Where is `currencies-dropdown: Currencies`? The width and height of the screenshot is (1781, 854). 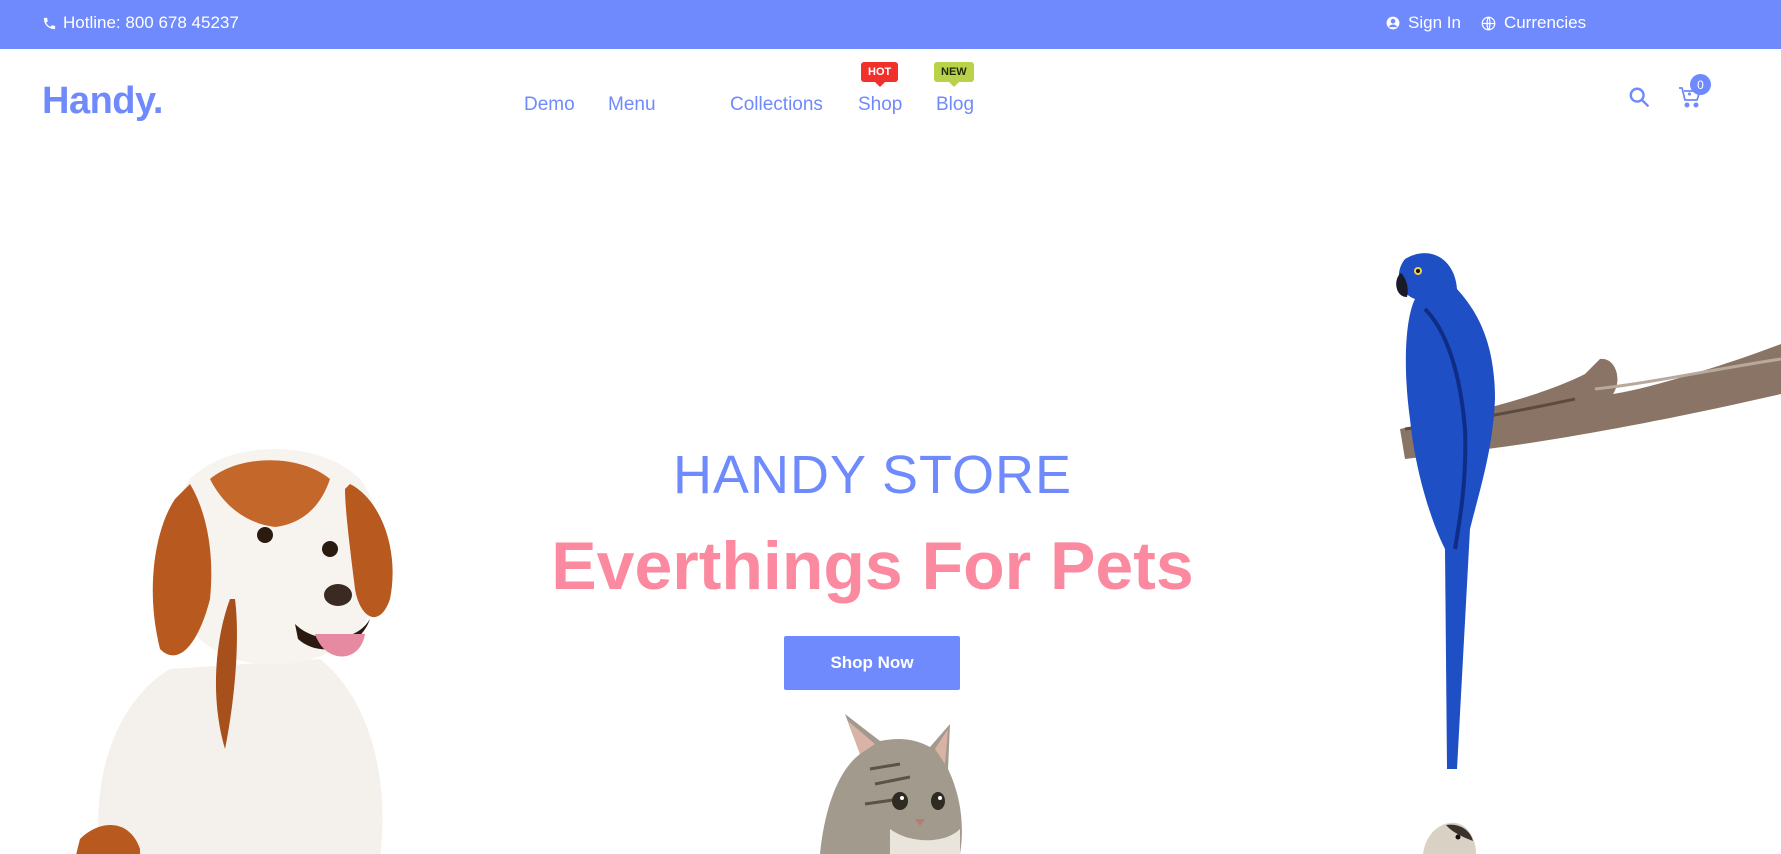
currencies-dropdown: Currencies is located at coordinates (1533, 23).